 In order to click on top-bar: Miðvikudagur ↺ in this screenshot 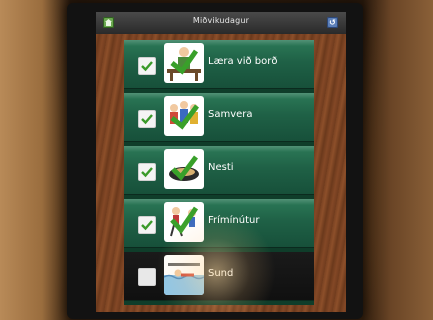, I will do `click(221, 23)`.